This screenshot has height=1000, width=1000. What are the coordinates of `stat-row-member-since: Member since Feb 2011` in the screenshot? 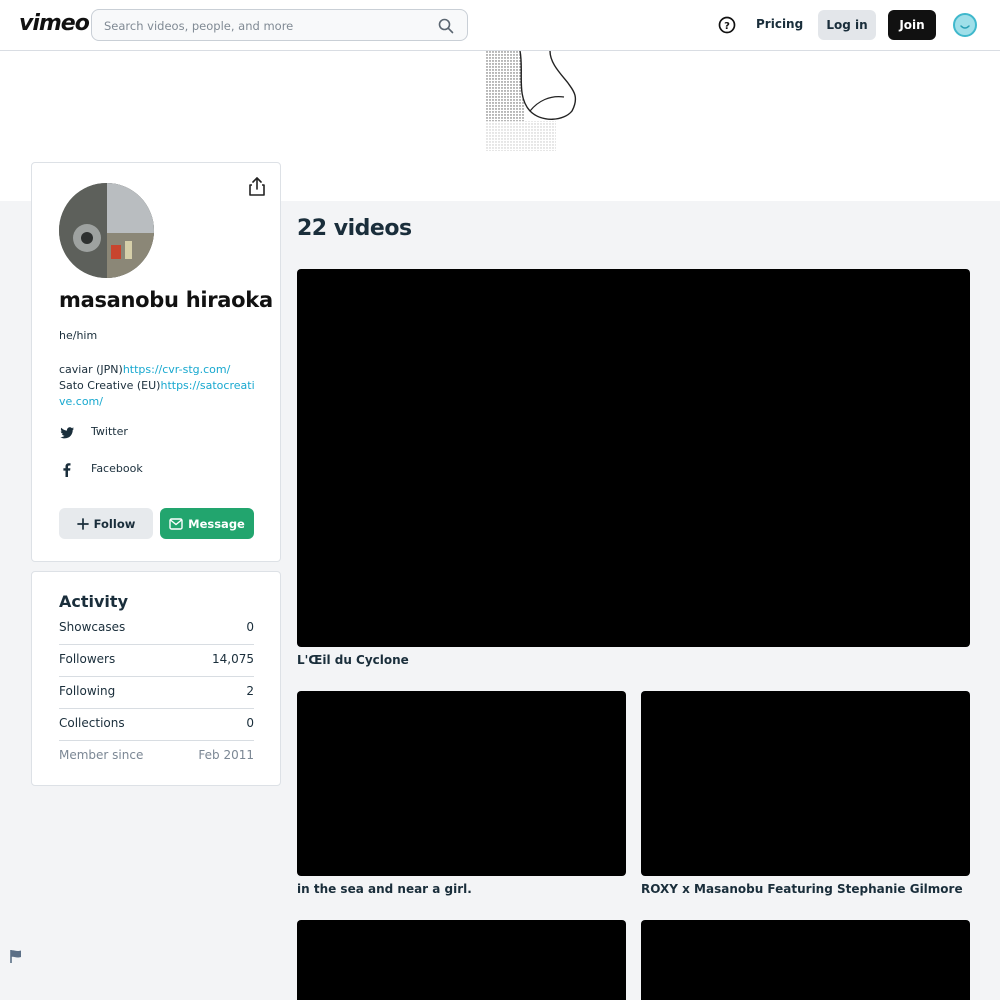 It's located at (156, 757).